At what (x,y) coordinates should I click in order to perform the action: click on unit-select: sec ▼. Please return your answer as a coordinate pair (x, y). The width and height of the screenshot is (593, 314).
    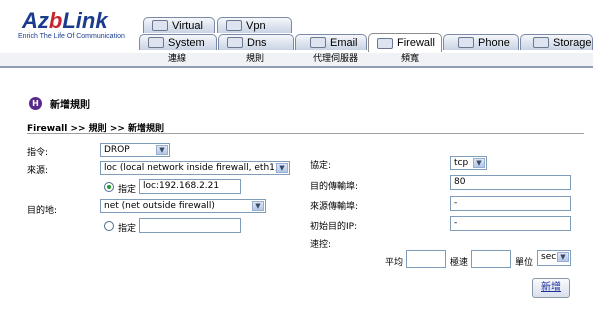
    Looking at the image, I should click on (554, 258).